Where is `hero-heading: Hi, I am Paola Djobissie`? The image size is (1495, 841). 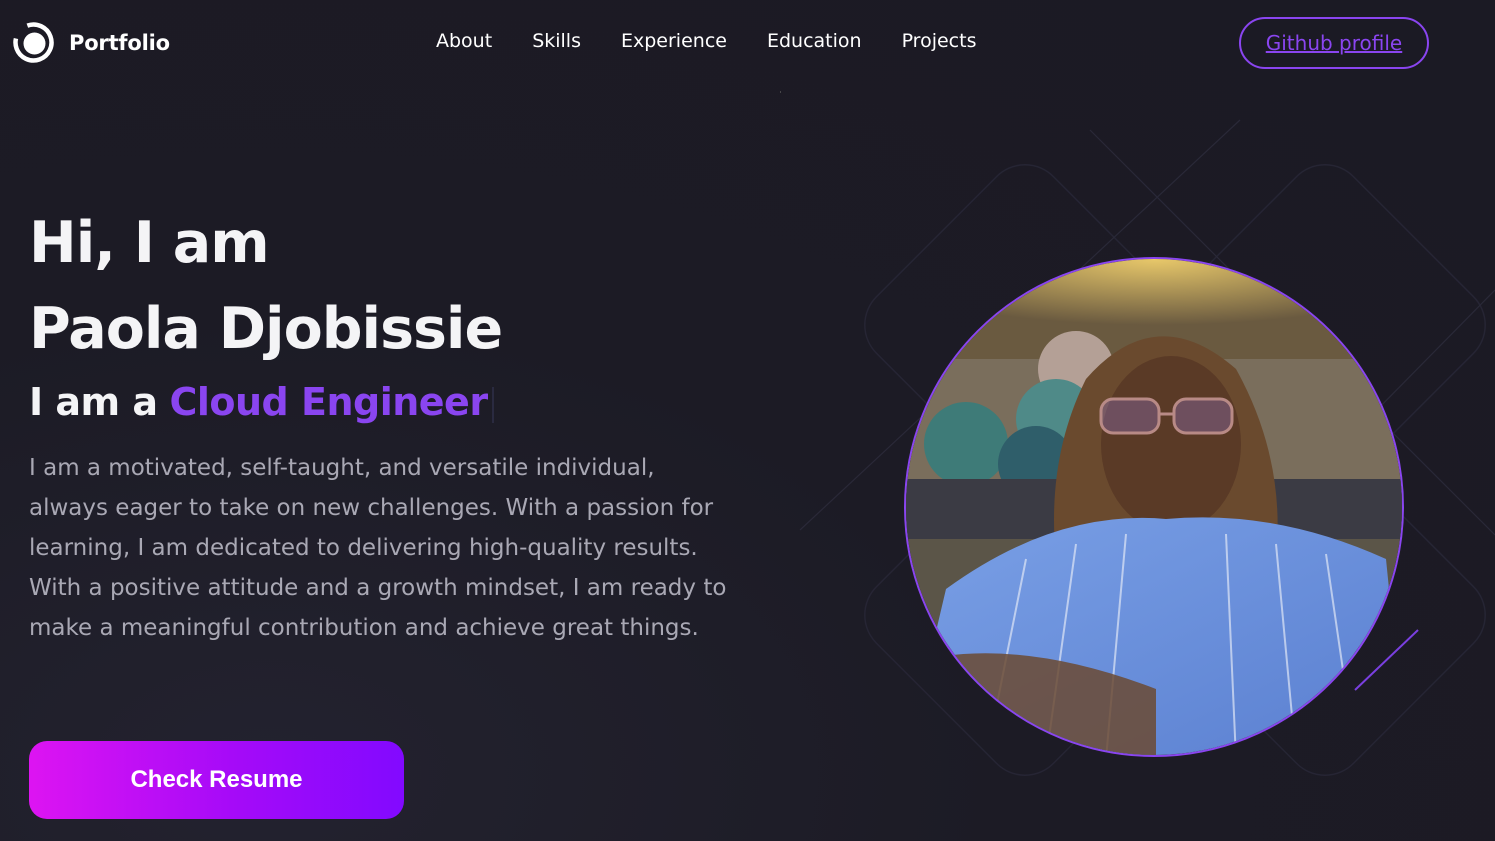 hero-heading: Hi, I am Paola Djobissie is located at coordinates (266, 286).